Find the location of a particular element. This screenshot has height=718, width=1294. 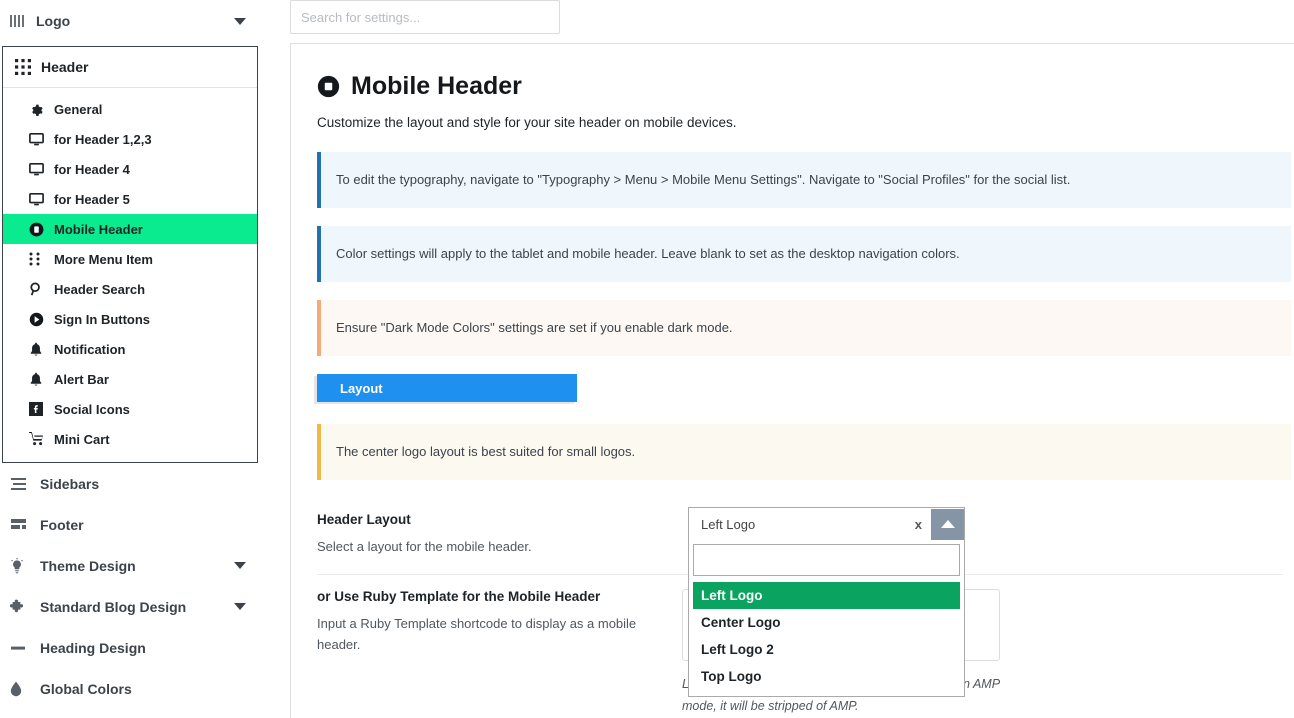

sidebar-item-for-header-5: for Header 5 is located at coordinates (130, 199).